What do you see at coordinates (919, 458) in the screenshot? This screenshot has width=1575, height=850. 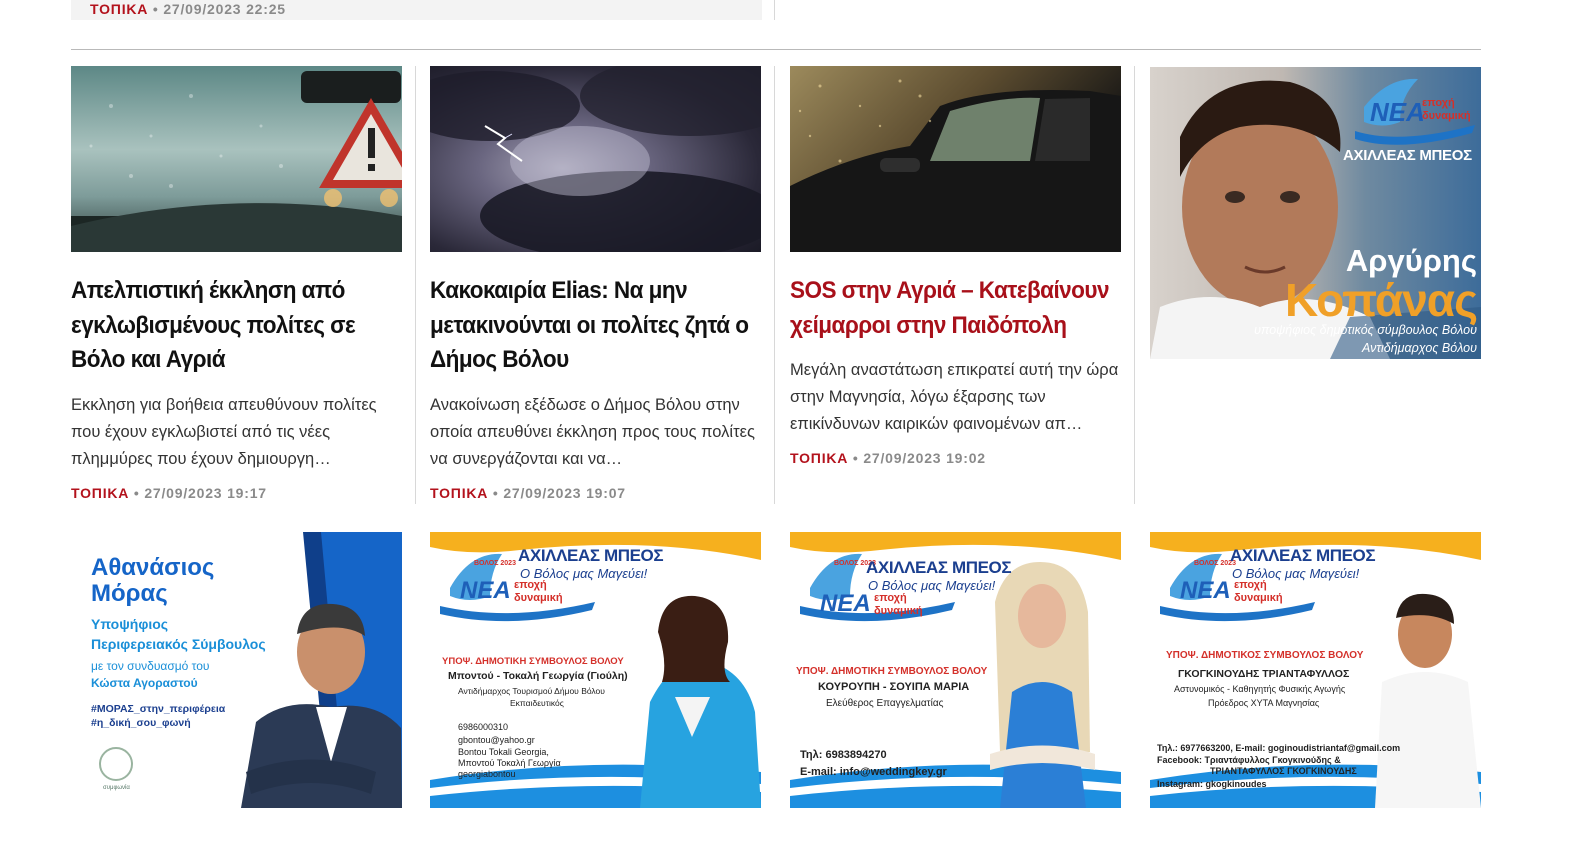 I see `publish-date: • 27/09/2023 19:02` at bounding box center [919, 458].